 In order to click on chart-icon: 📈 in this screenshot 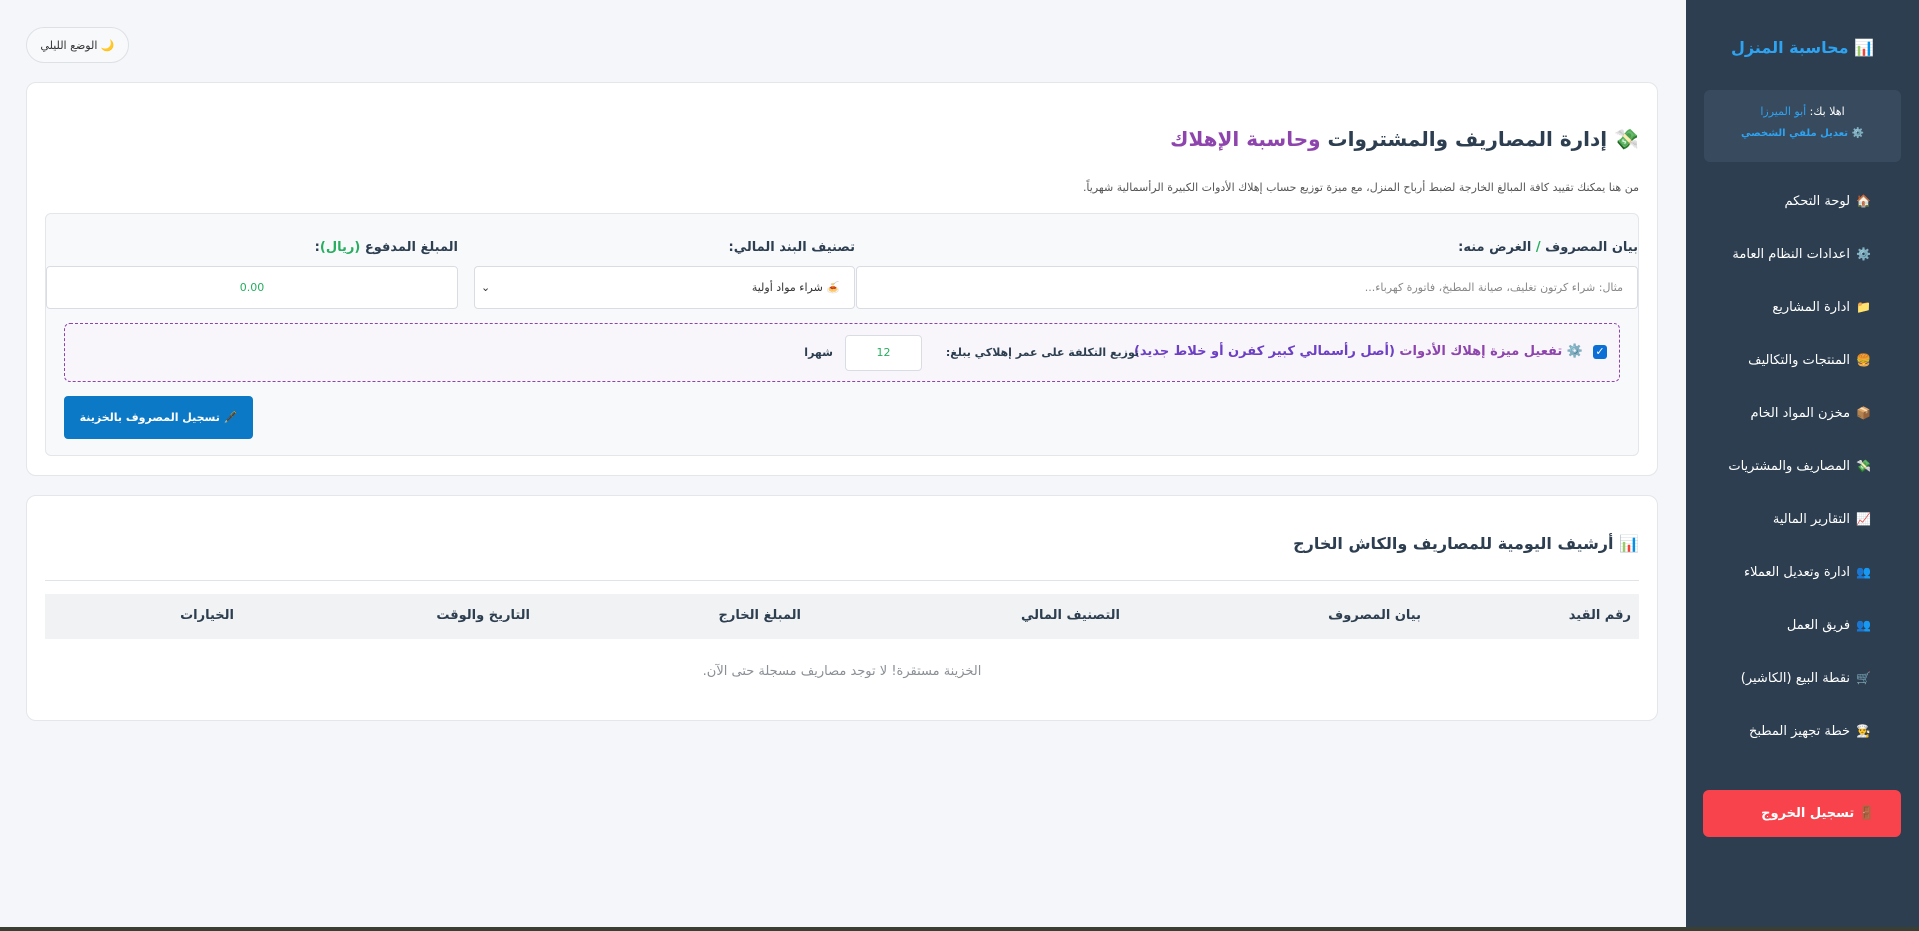, I will do `click(1863, 519)`.